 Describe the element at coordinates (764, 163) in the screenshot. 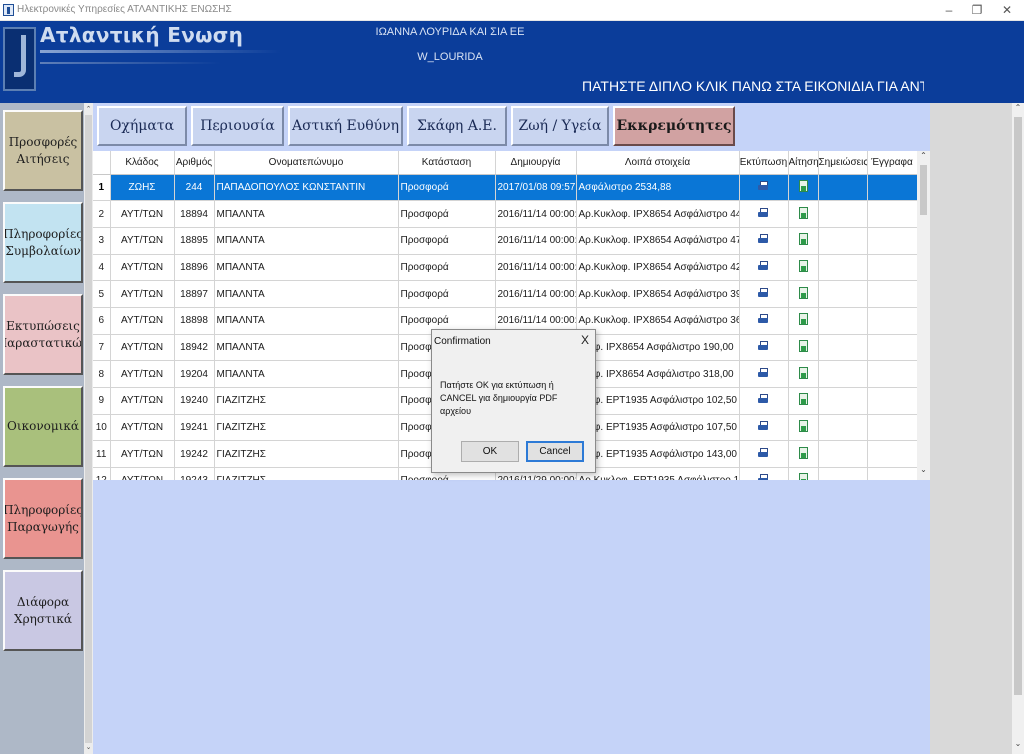

I see `column-header: Εκτύπωση` at that location.